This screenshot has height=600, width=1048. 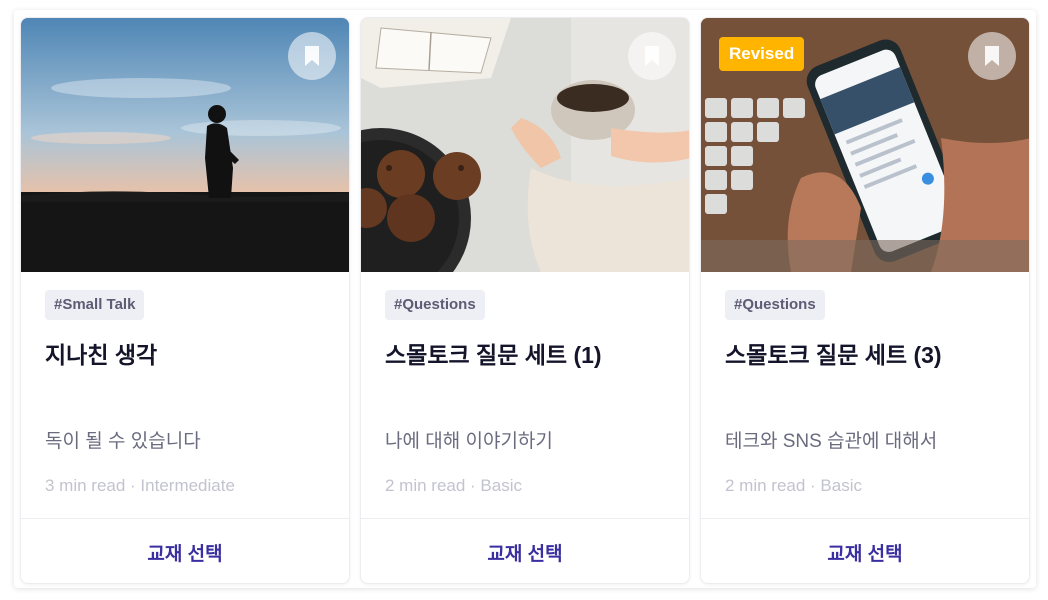 I want to click on card-title: 지나친 생각, so click(x=101, y=355).